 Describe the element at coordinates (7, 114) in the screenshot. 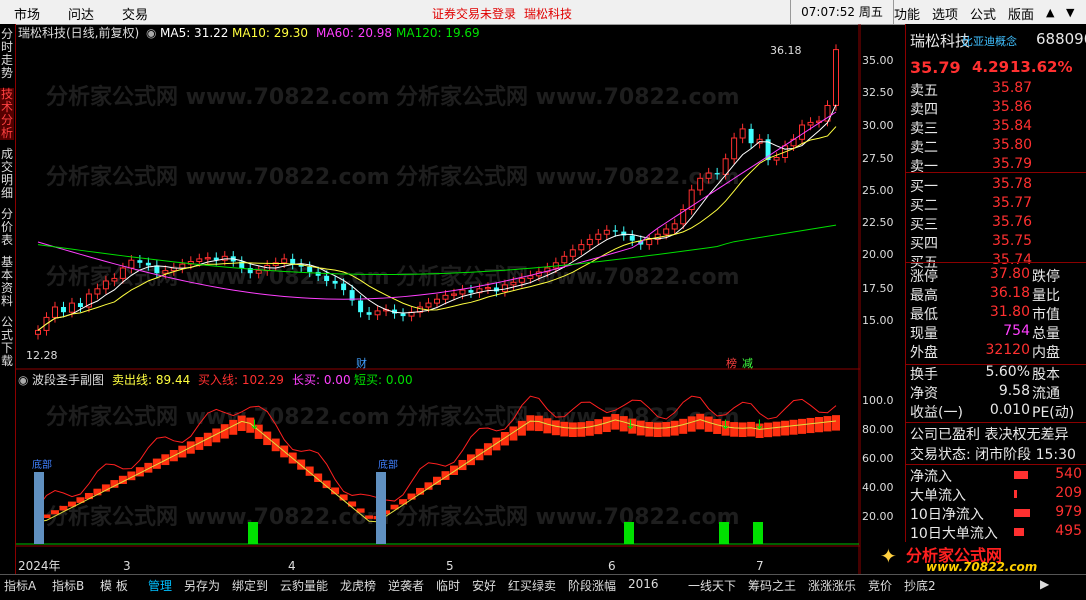

I see `tab-technical-analysis: 技术分析` at that location.